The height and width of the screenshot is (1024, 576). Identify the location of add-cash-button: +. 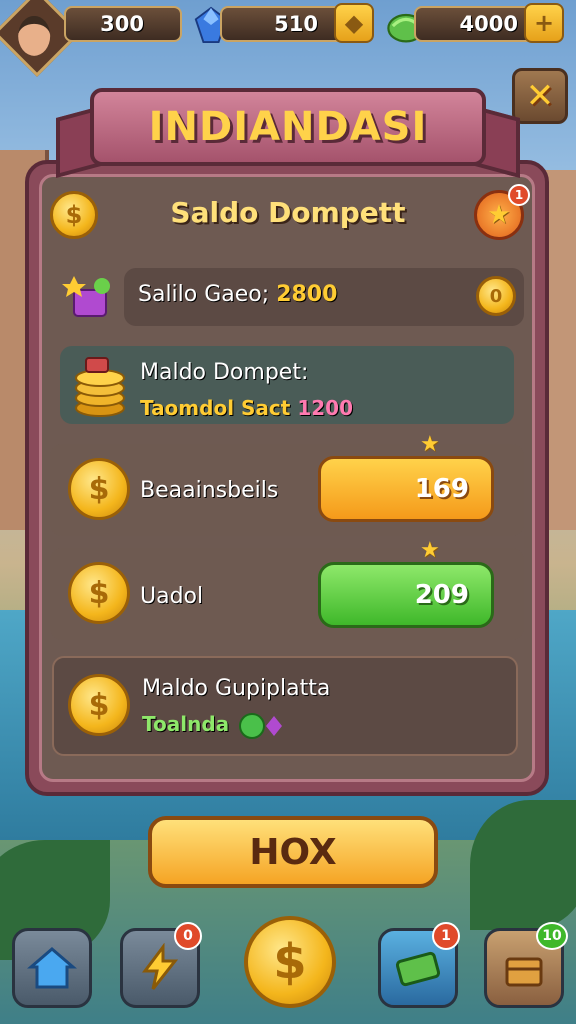
(544, 23).